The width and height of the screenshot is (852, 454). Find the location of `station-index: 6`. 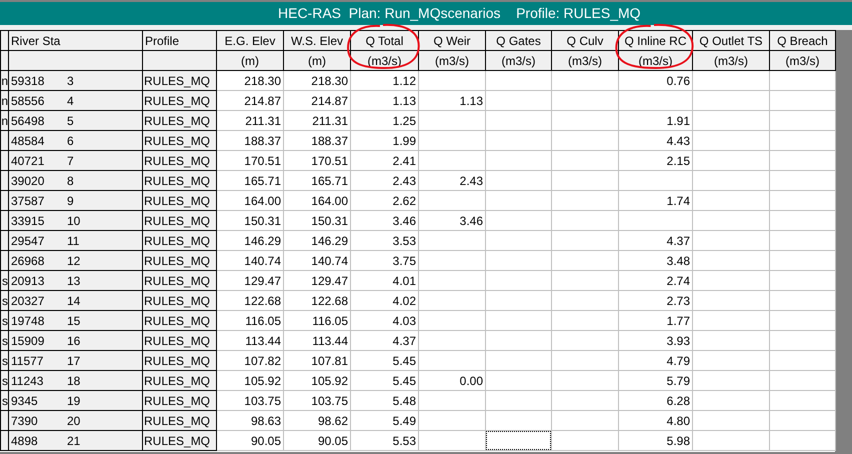

station-index: 6 is located at coordinates (70, 141).